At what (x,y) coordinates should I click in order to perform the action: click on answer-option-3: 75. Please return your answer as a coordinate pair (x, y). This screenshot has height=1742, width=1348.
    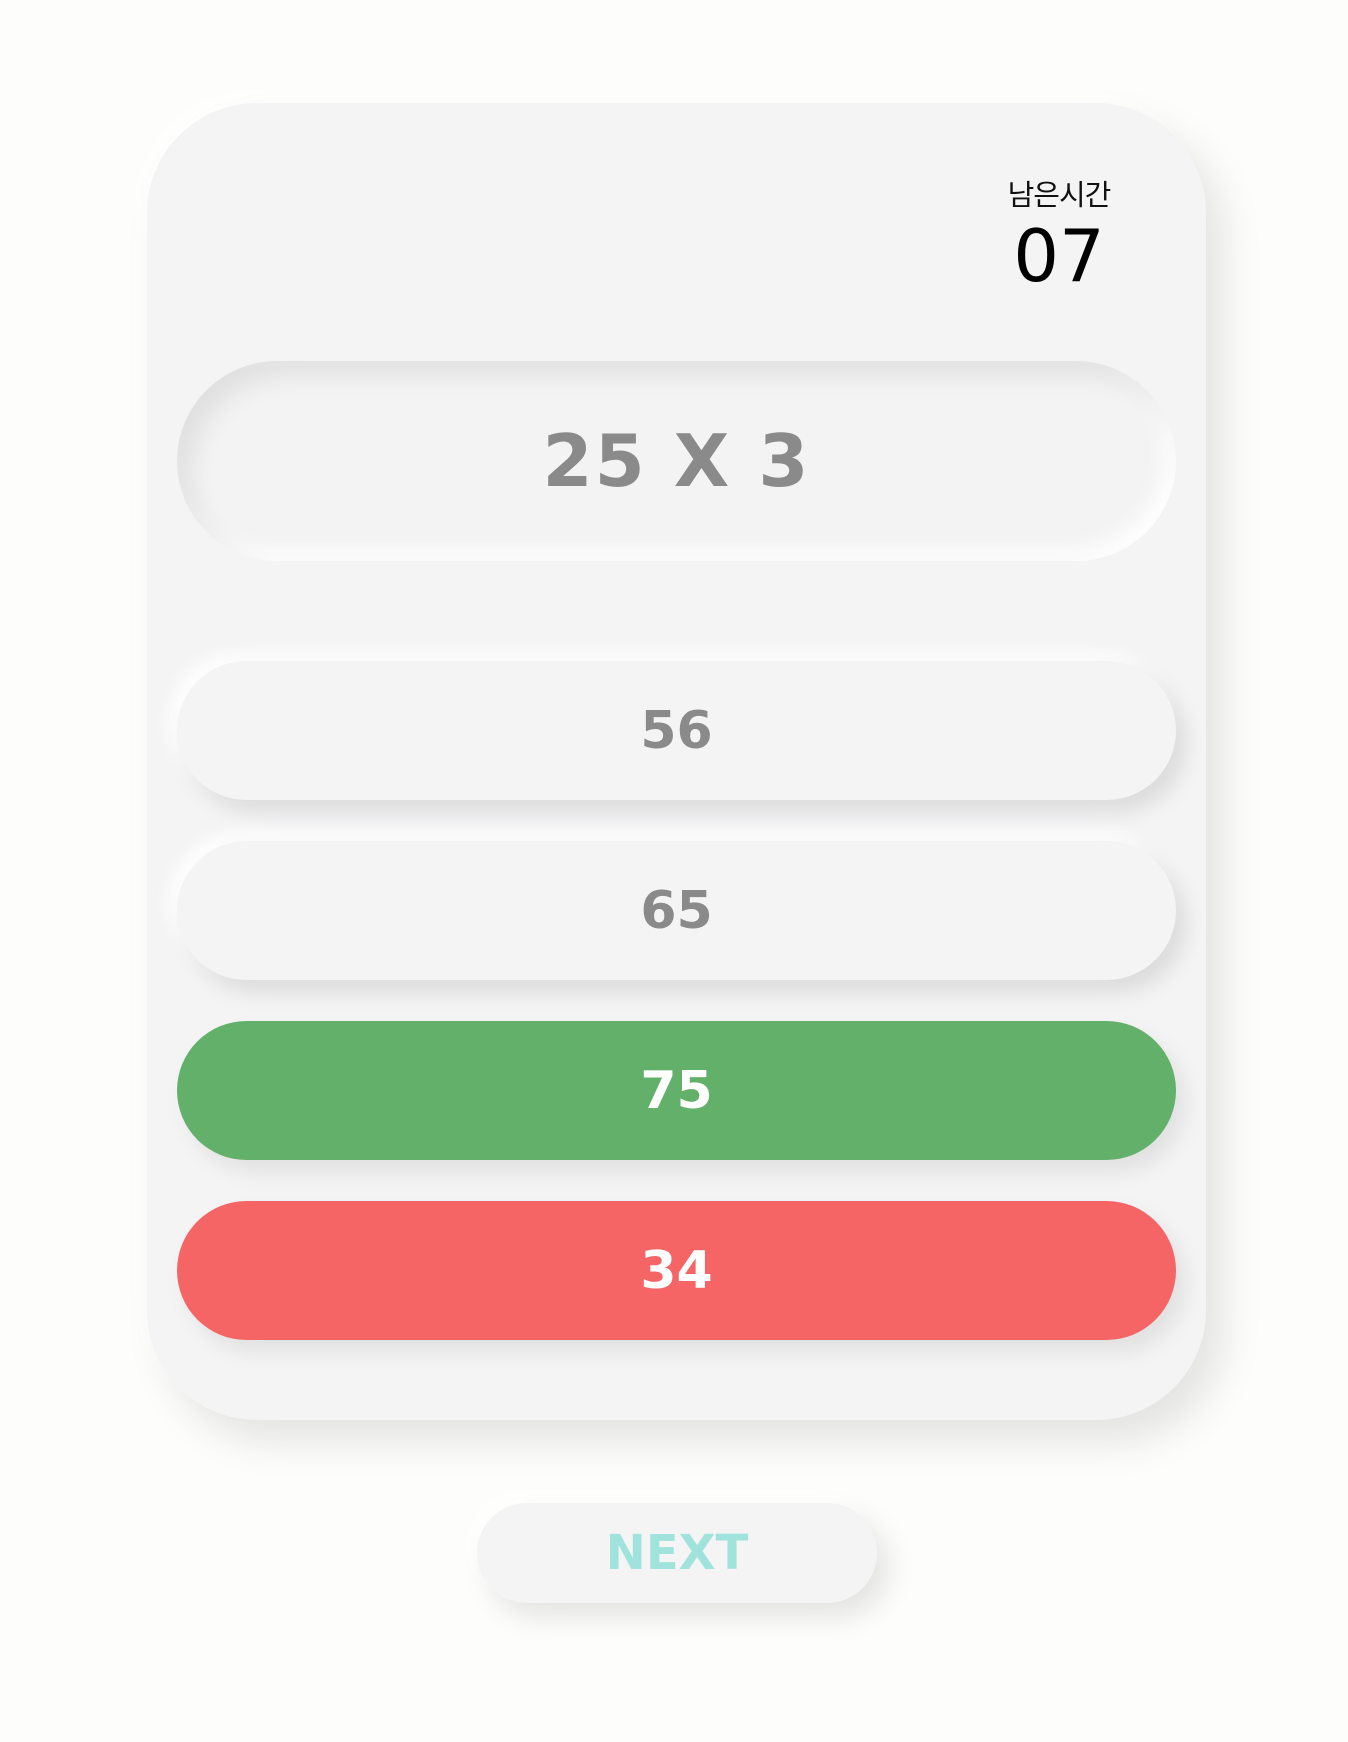
    Looking at the image, I should click on (676, 1090).